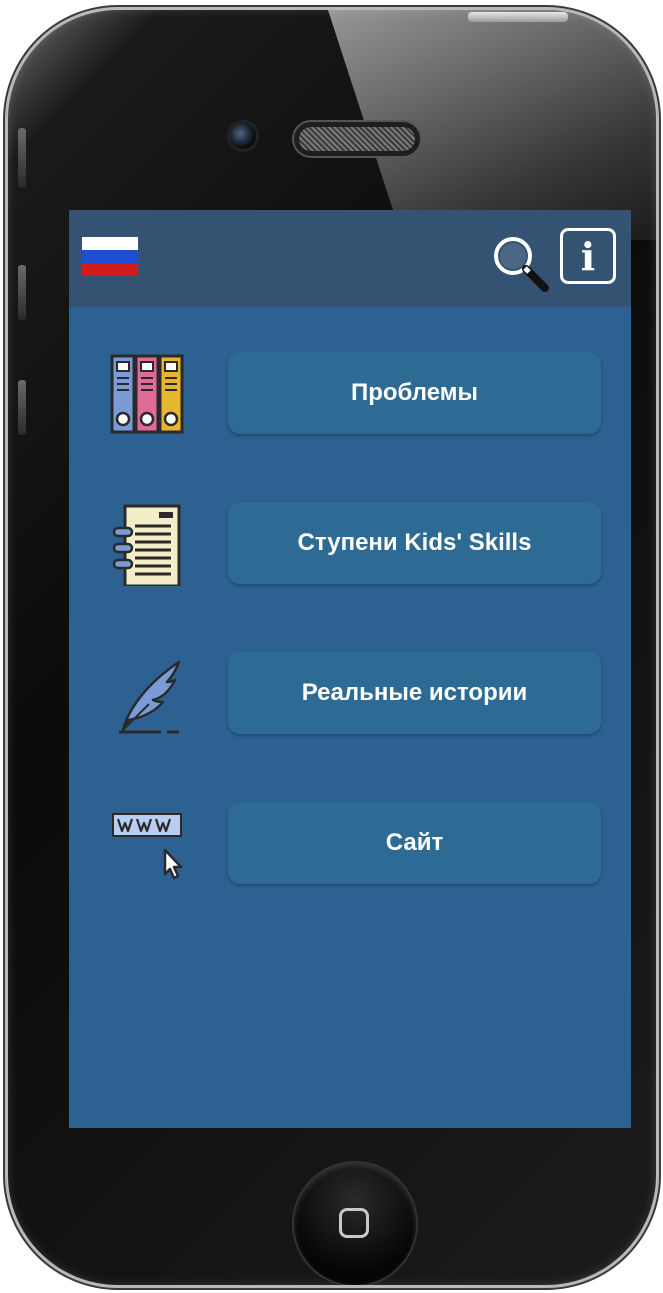 The image size is (663, 1293). Describe the element at coordinates (414, 543) in the screenshot. I see `kids-skills-steps-button: Ступени Kids' Skills` at that location.